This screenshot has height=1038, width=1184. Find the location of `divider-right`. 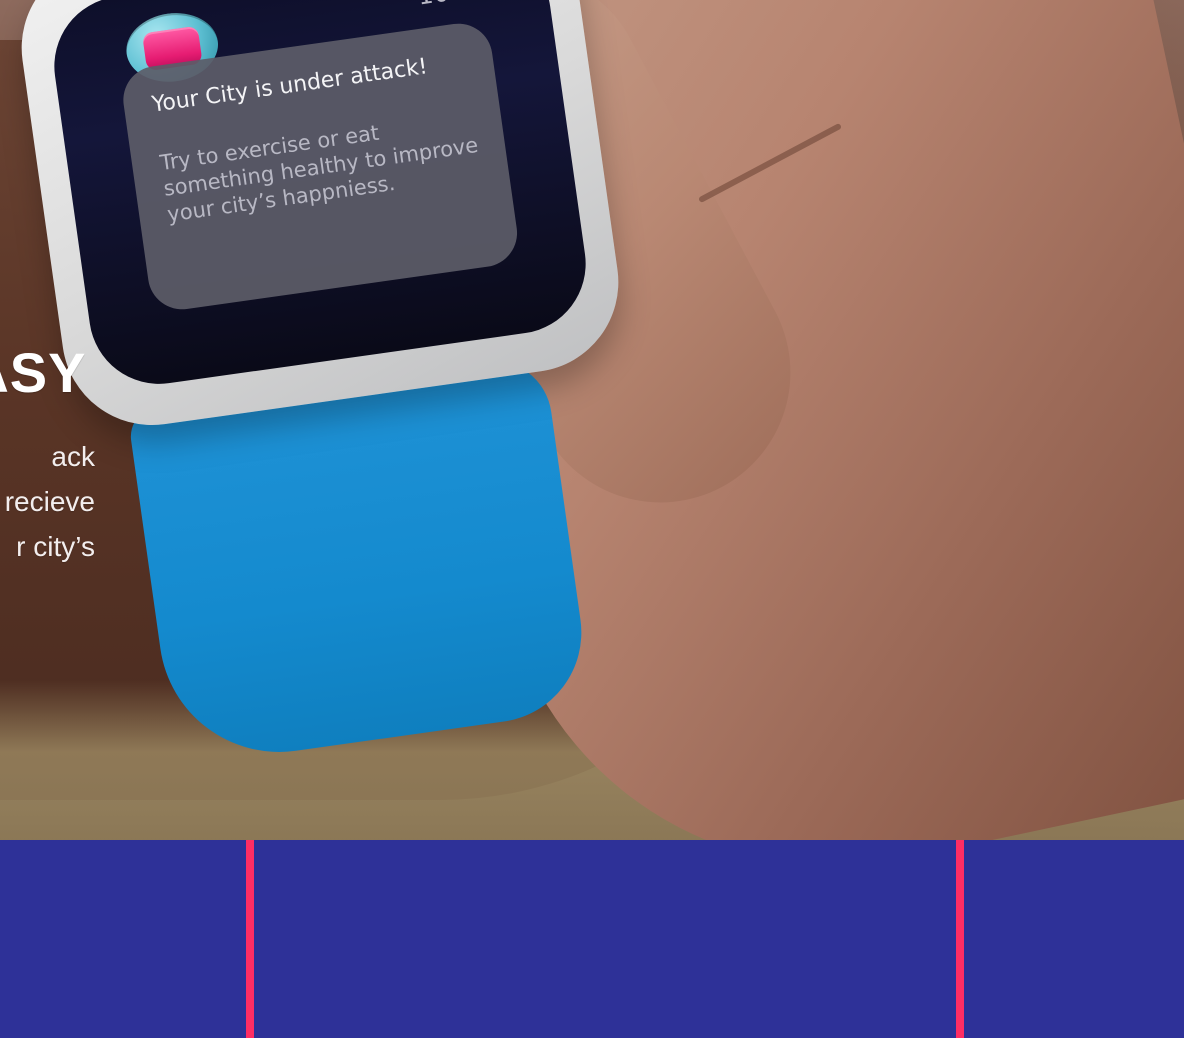

divider-right is located at coordinates (960, 939).